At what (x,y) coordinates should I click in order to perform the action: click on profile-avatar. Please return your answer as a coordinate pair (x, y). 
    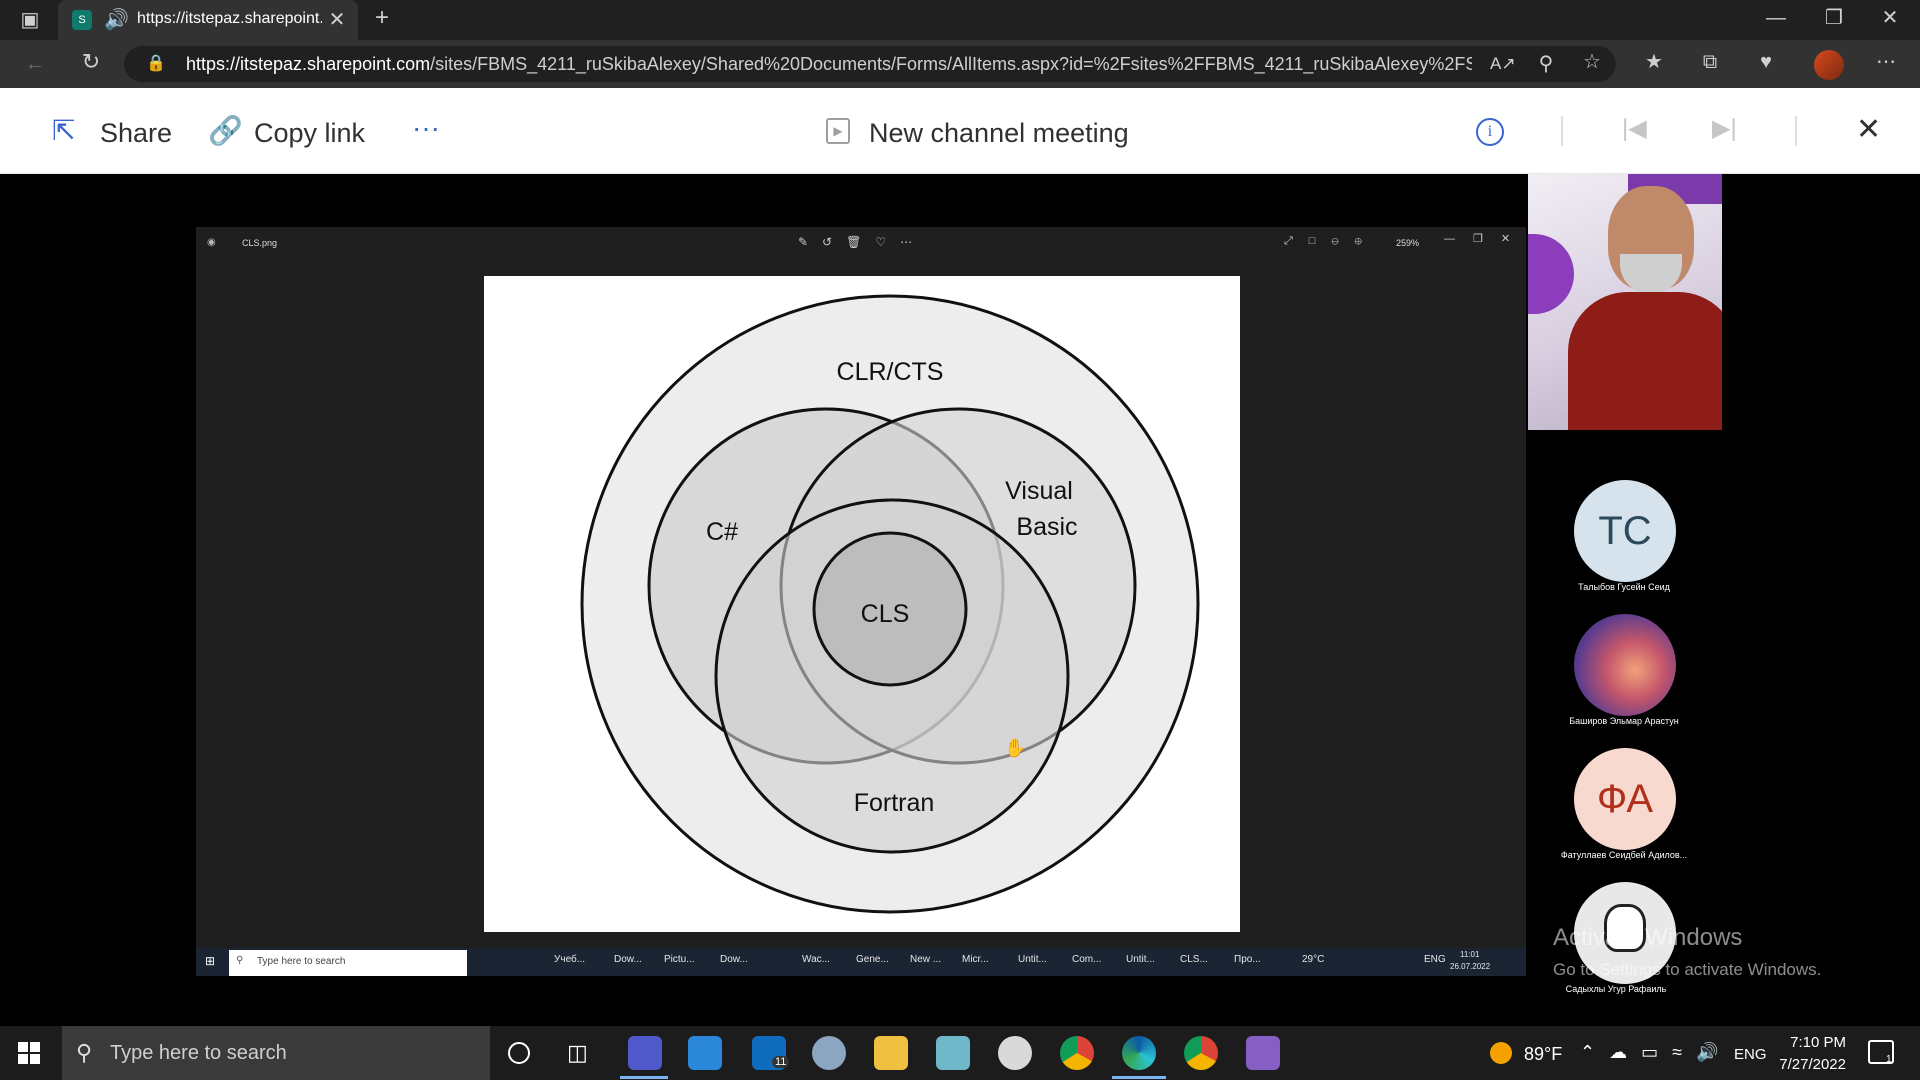
    Looking at the image, I should click on (1829, 65).